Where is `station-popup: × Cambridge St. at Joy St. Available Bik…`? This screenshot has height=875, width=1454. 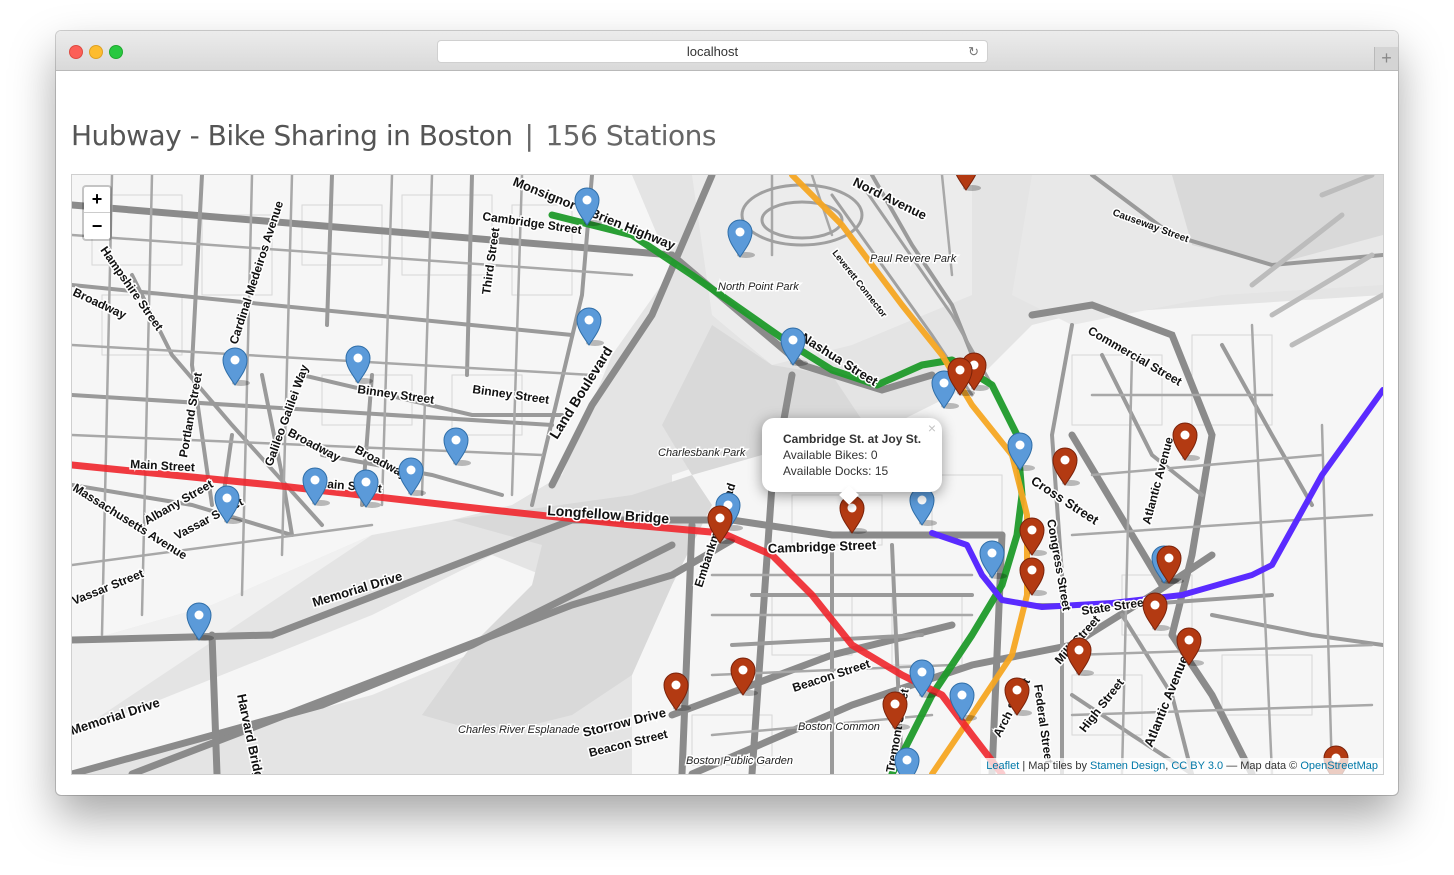
station-popup: × Cambridge St. at Joy St. Available Bik… is located at coordinates (852, 461).